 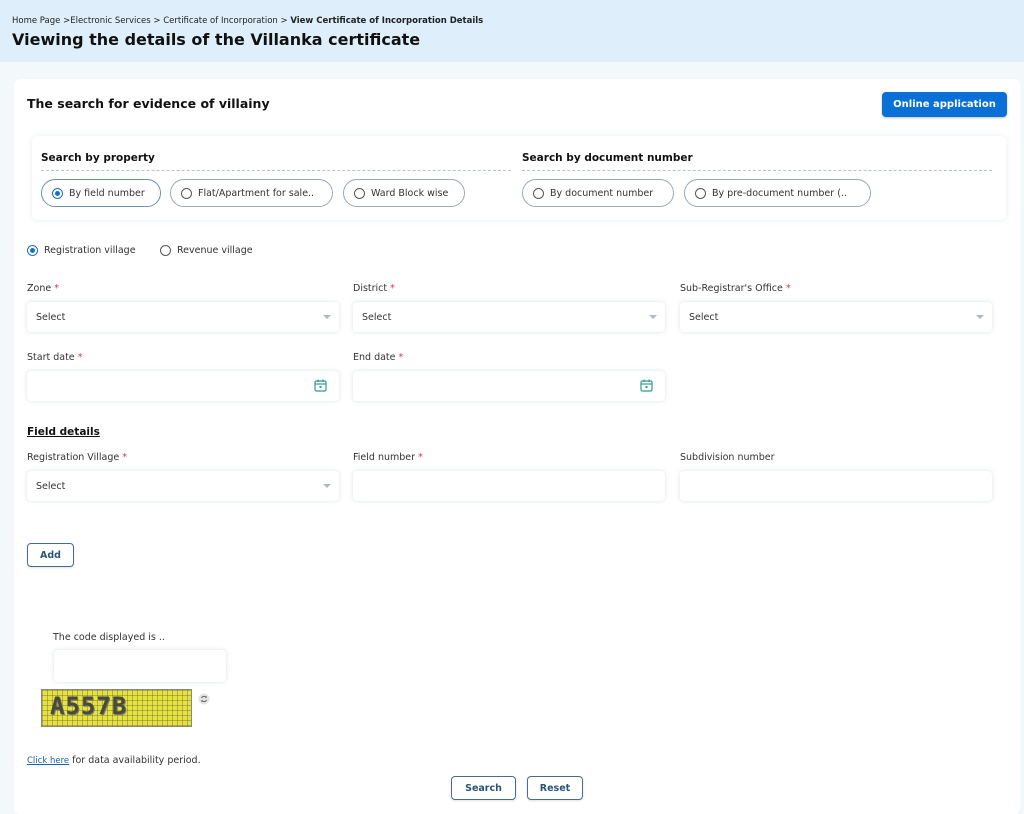 I want to click on label-text: Start date, so click(x=51, y=357).